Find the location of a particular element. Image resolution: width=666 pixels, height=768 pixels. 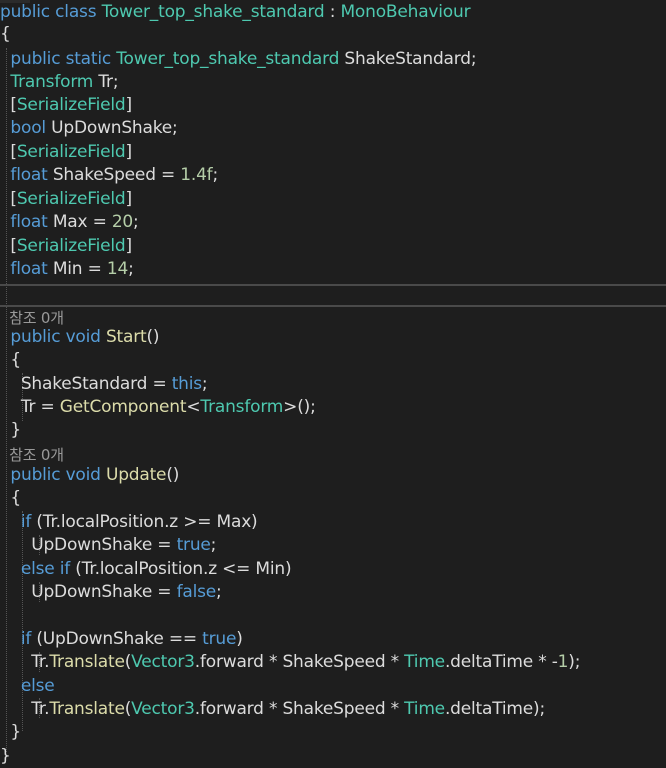

code-line: public void Start() is located at coordinates (79, 337).